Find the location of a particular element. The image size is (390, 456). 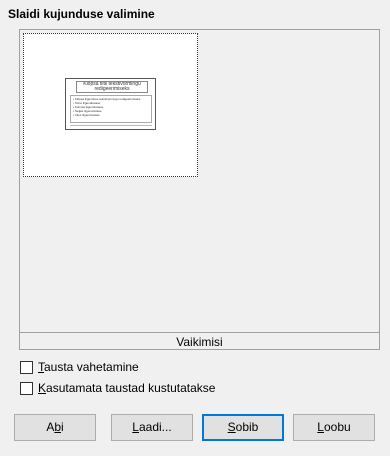

exchange-background-checkbox is located at coordinates (26, 367).